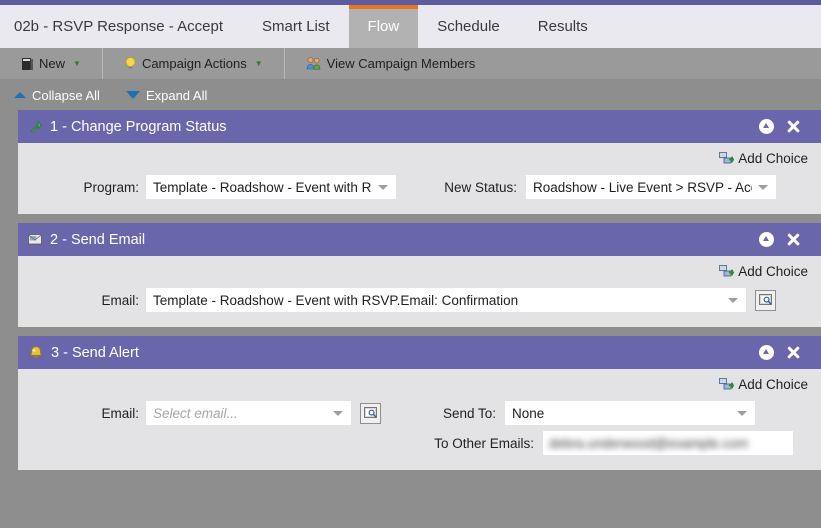 The width and height of the screenshot is (821, 528). What do you see at coordinates (119, 26) in the screenshot?
I see `record-title: 02b - RSVP Response - Accept` at bounding box center [119, 26].